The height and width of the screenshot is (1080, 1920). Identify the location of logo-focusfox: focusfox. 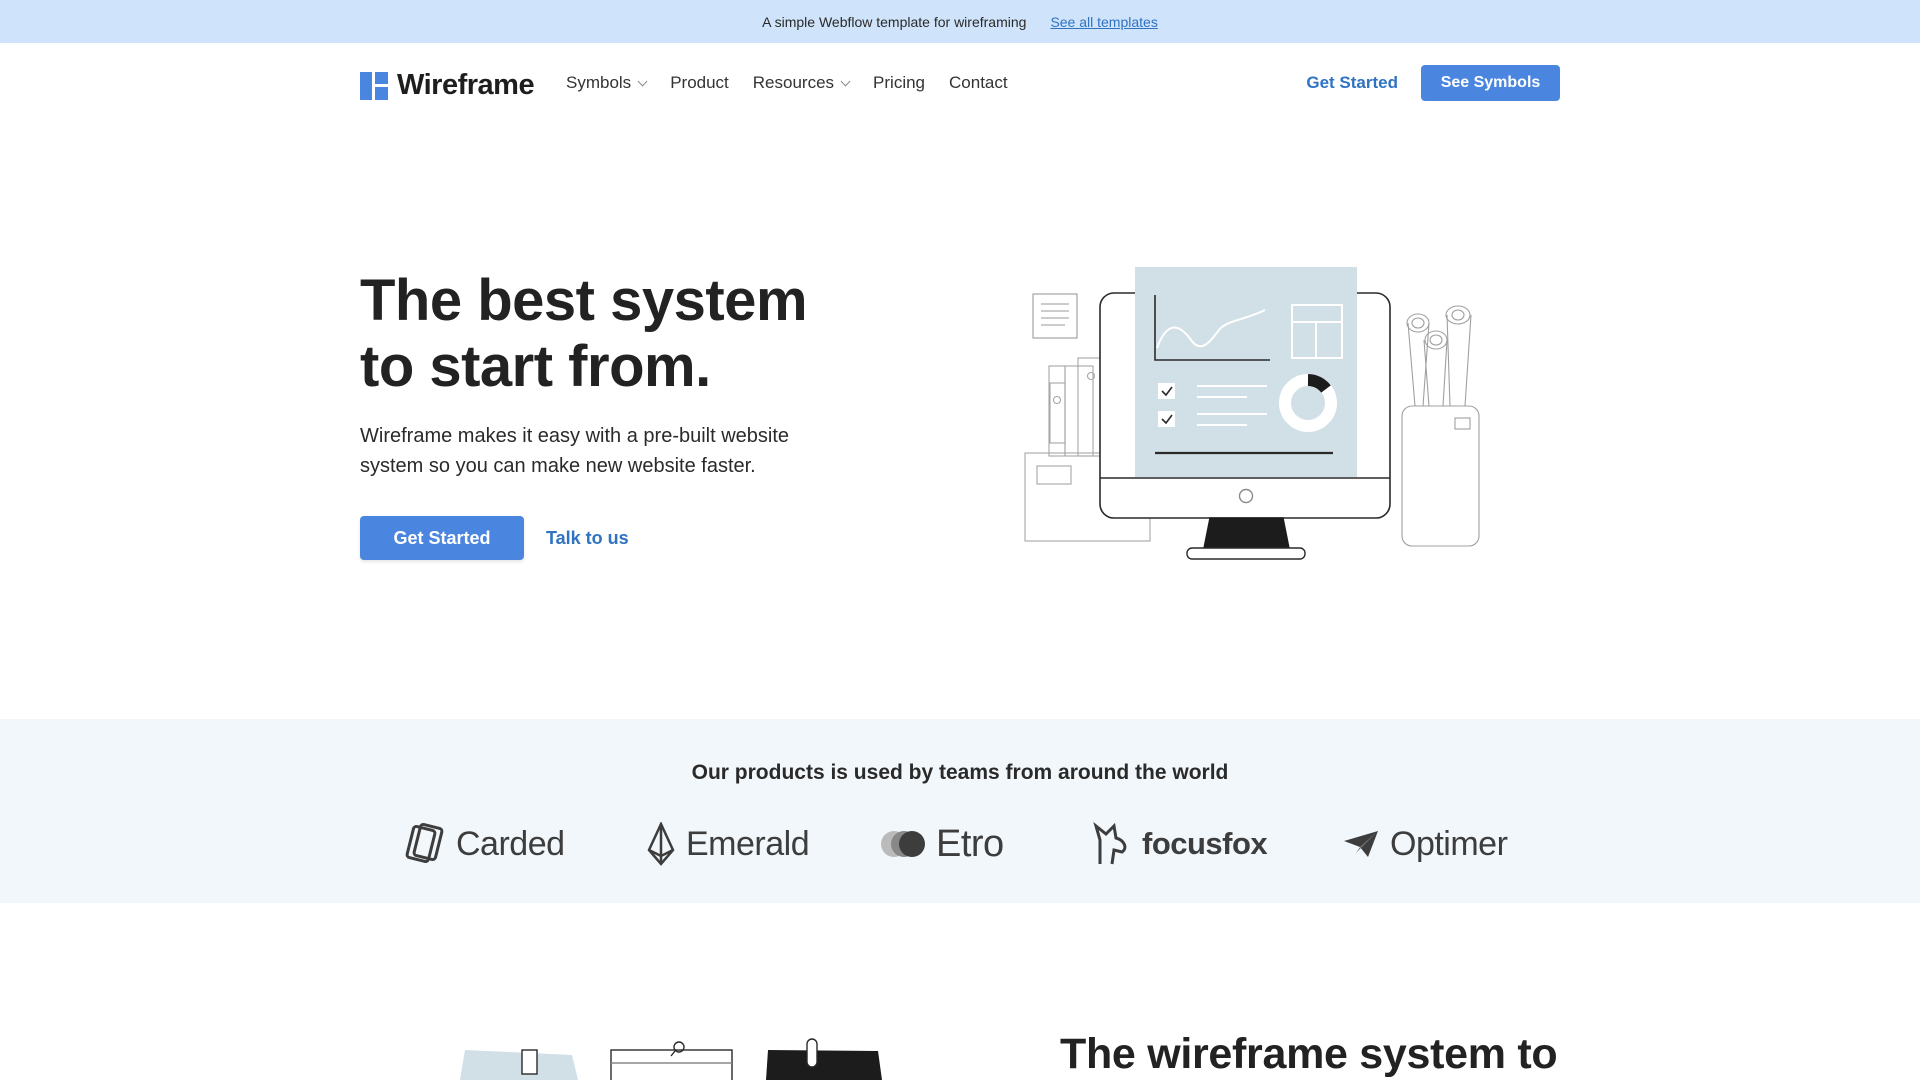
(1180, 844).